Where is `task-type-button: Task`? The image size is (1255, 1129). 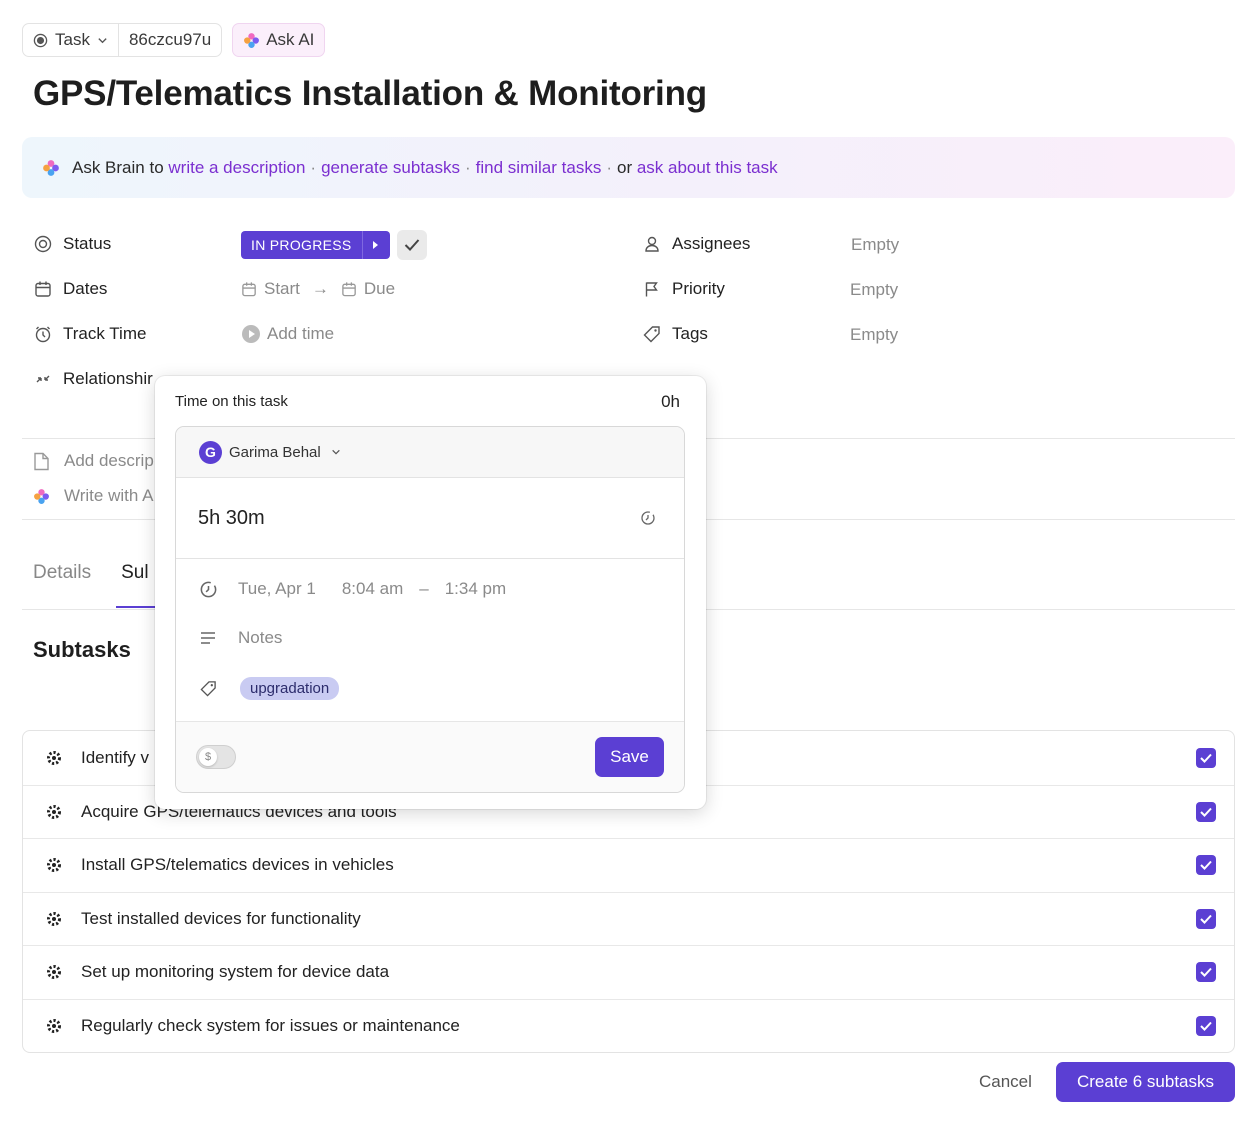
task-type-button: Task is located at coordinates (70, 40).